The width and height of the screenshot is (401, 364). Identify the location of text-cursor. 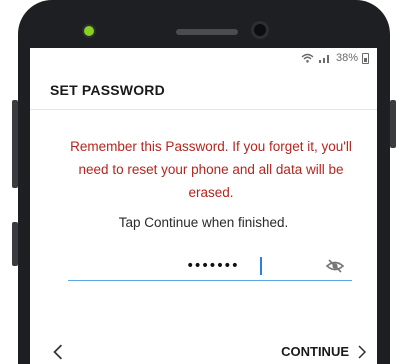
(261, 266).